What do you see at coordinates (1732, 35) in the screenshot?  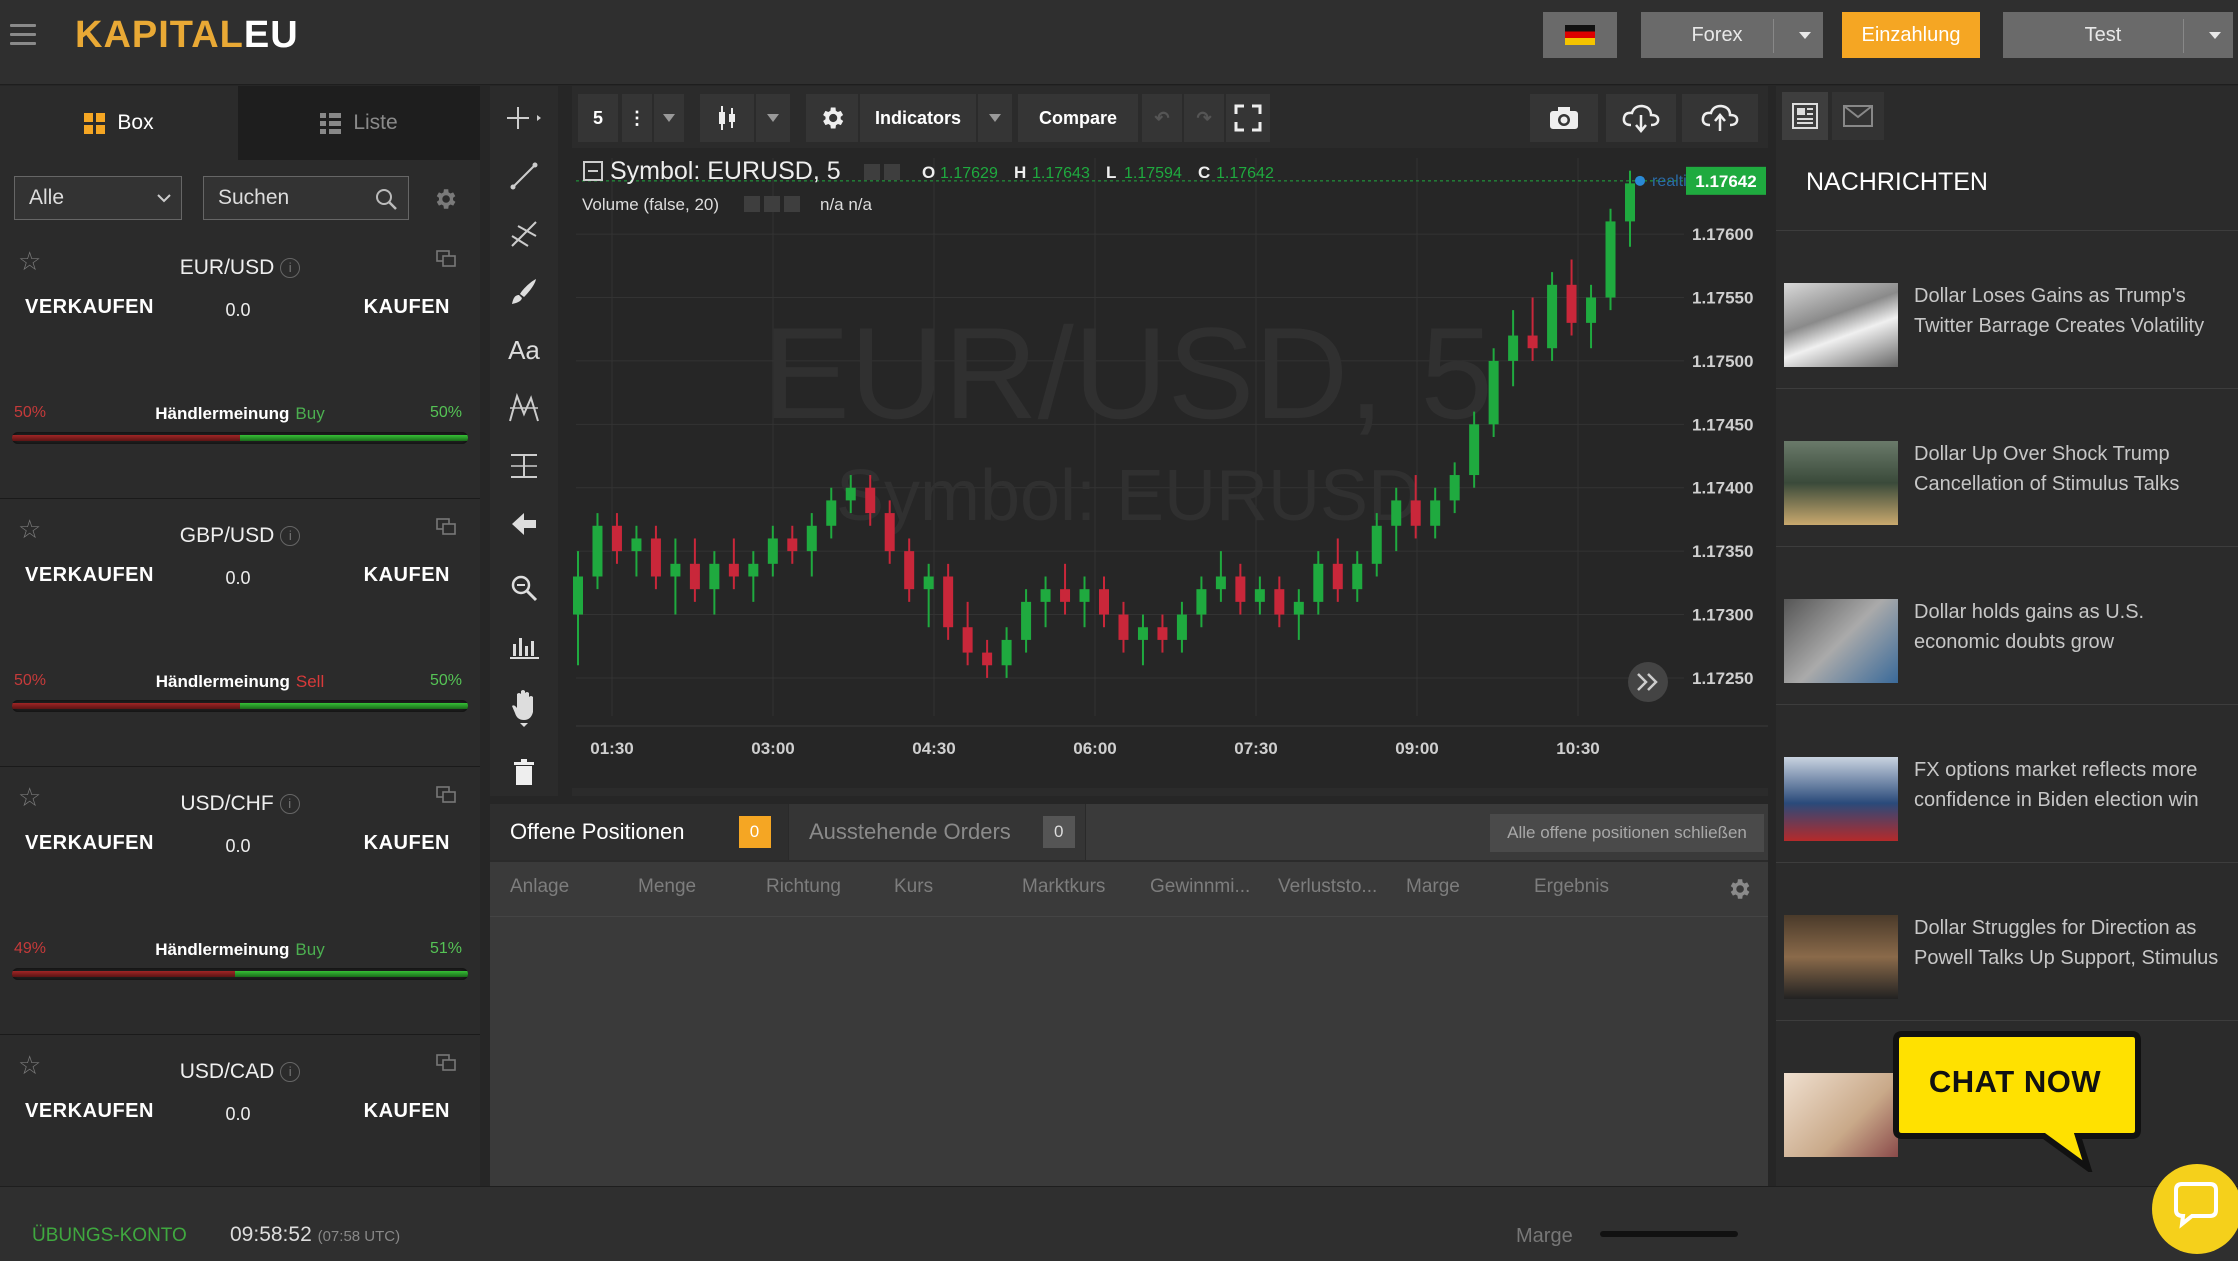 I see `market-select: Forex` at bounding box center [1732, 35].